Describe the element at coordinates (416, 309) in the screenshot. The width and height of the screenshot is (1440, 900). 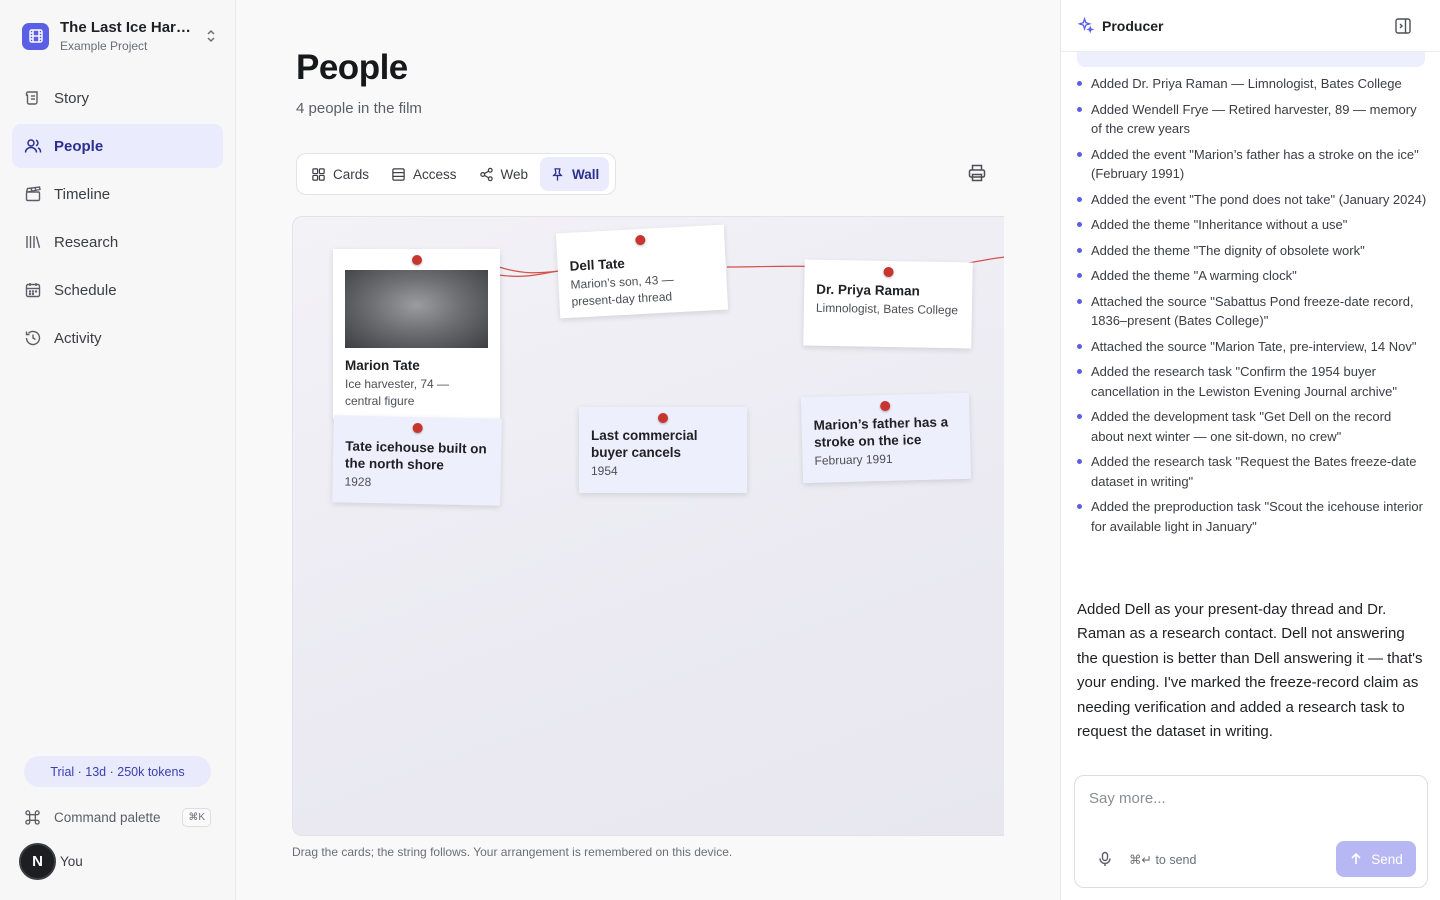
I see `portrait-photo` at that location.